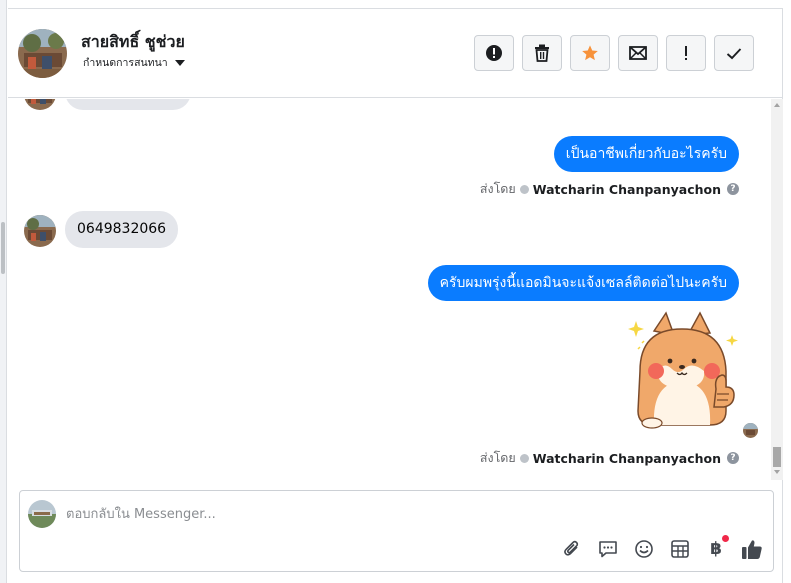 The height and width of the screenshot is (583, 791). Describe the element at coordinates (395, 53) in the screenshot. I see `conversation-header: สายสิทธิ์ ชูช่วย กำหนดการสนทนา` at that location.